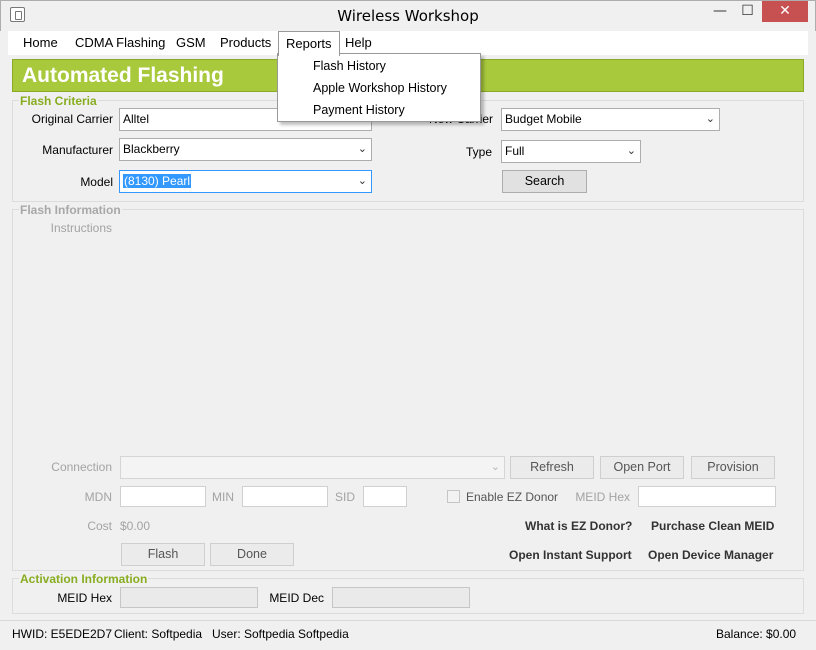  Describe the element at coordinates (157, 181) in the screenshot. I see `model-value: (8130) Pearl` at that location.